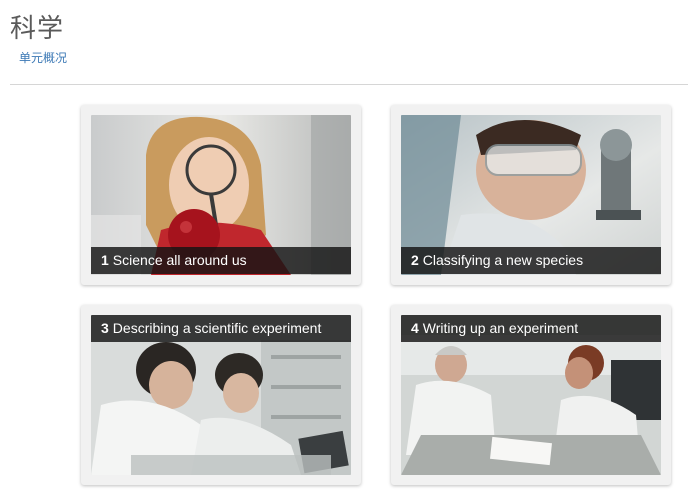  Describe the element at coordinates (105, 260) in the screenshot. I see `unit-number: 1` at that location.